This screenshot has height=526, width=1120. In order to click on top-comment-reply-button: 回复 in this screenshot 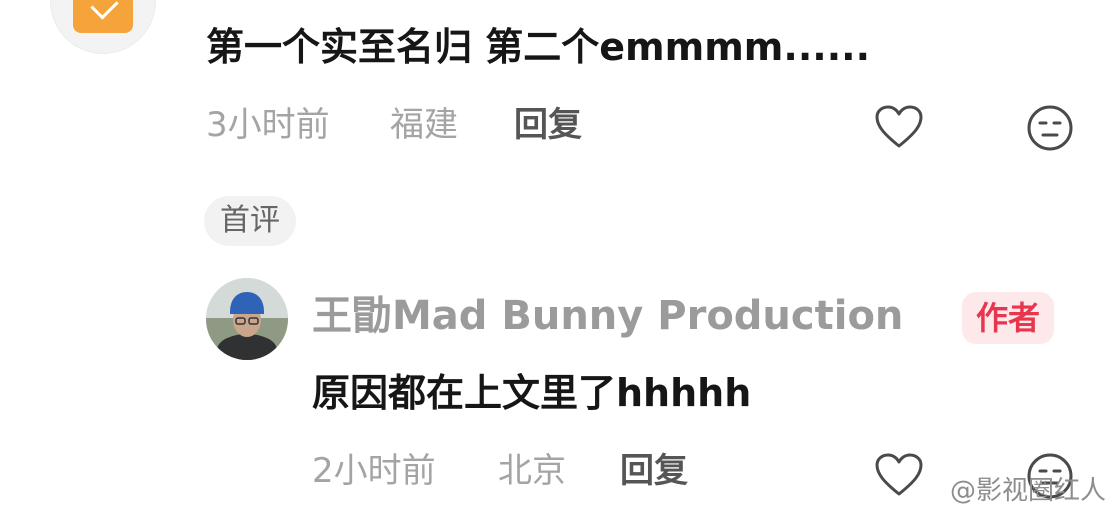, I will do `click(548, 125)`.